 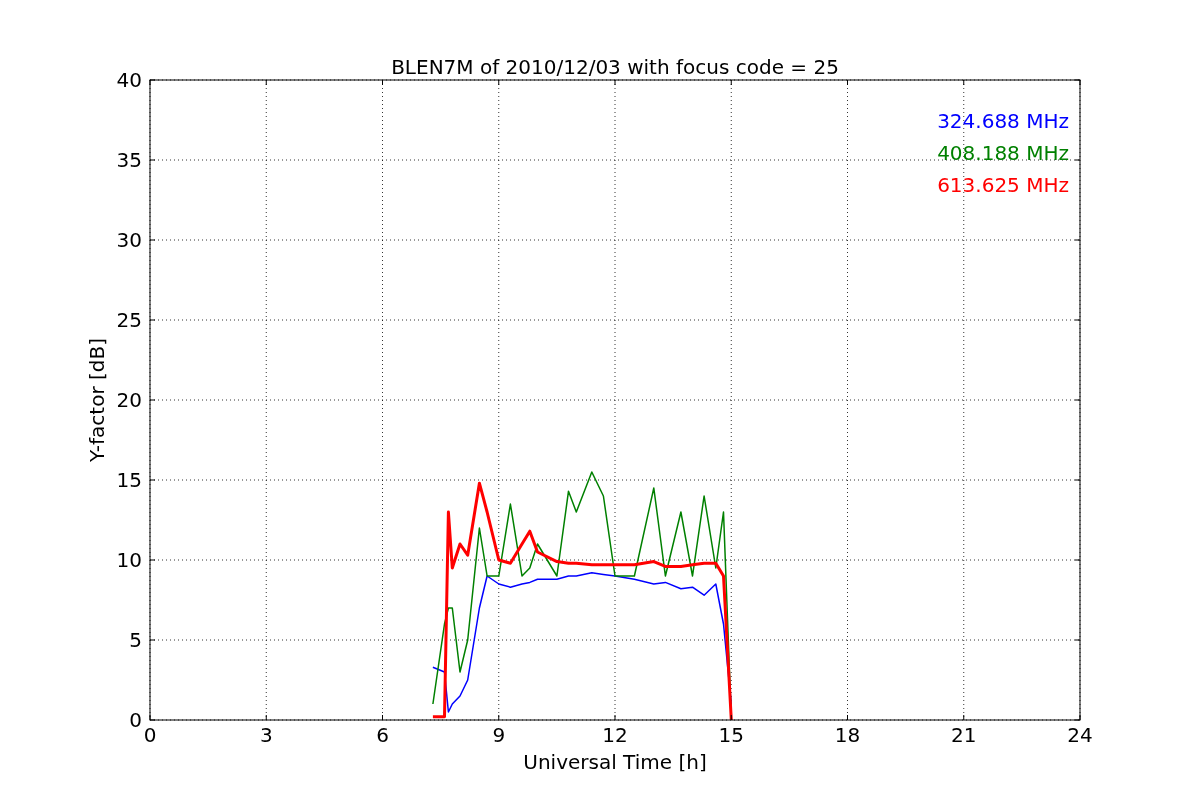 What do you see at coordinates (499, 735) in the screenshot?
I see `x-tick-label: 9` at bounding box center [499, 735].